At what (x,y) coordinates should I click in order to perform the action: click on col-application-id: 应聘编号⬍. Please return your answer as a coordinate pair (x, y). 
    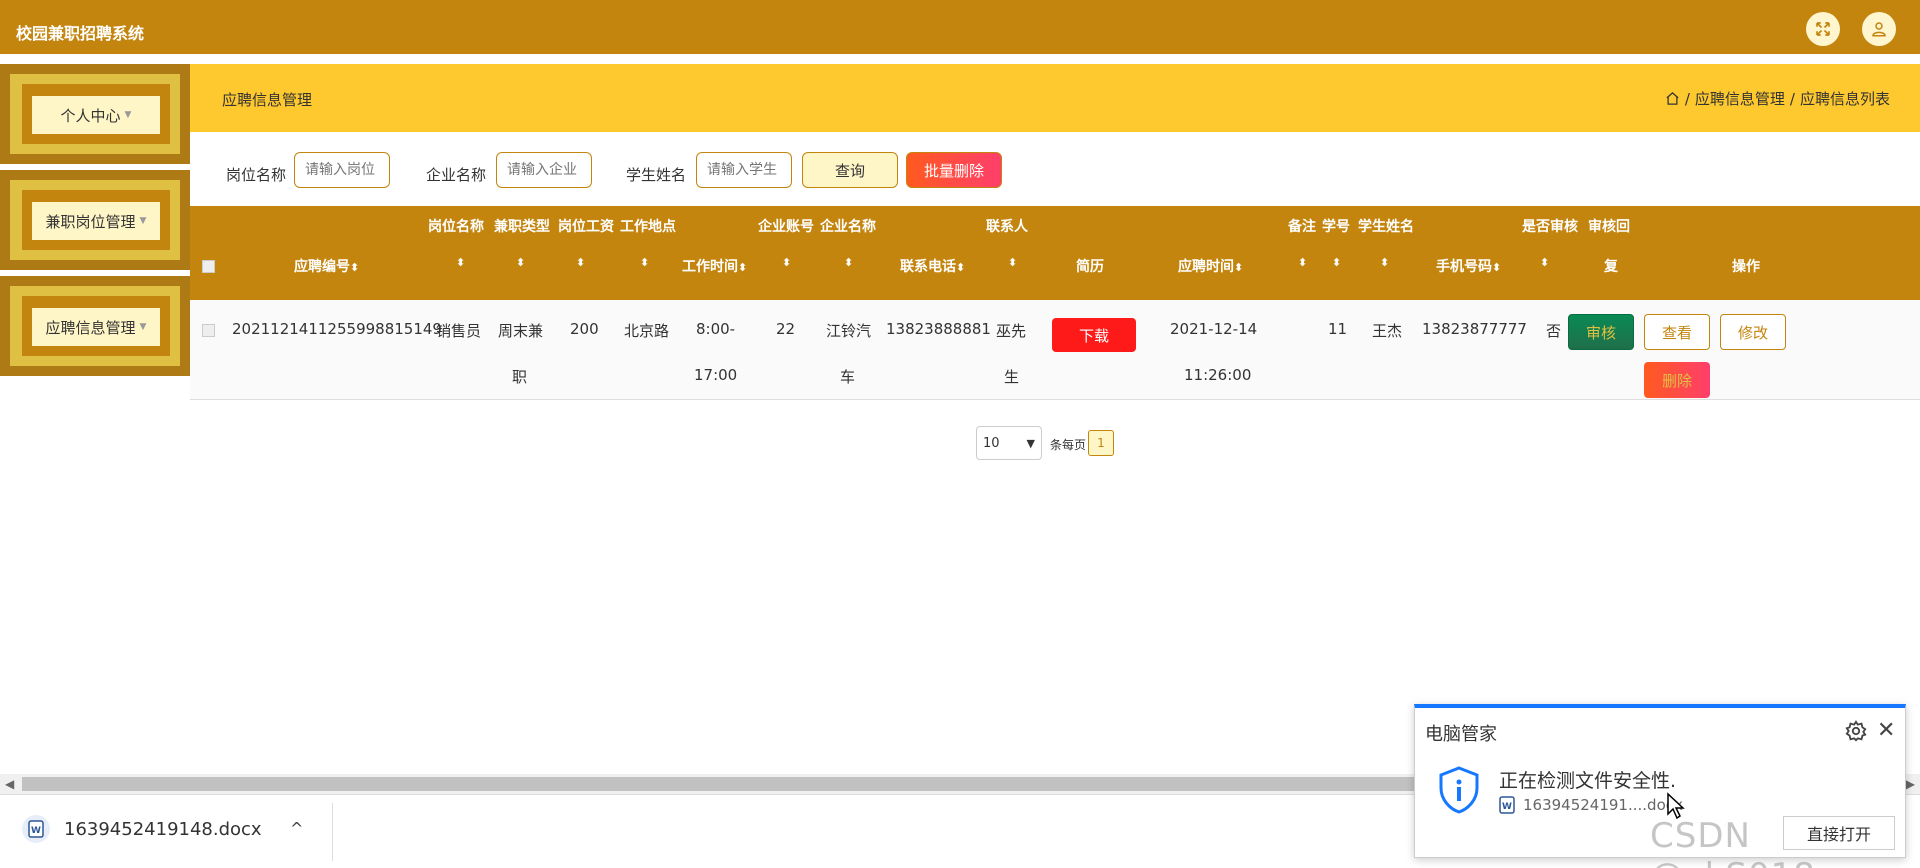
    Looking at the image, I should click on (326, 266).